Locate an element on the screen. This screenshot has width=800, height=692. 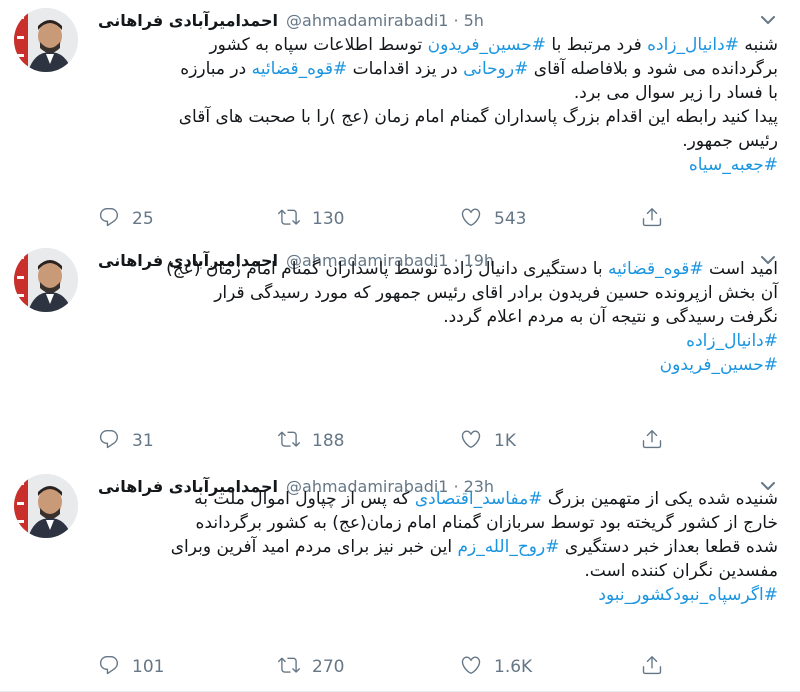
retweet-button: 188 is located at coordinates (311, 441).